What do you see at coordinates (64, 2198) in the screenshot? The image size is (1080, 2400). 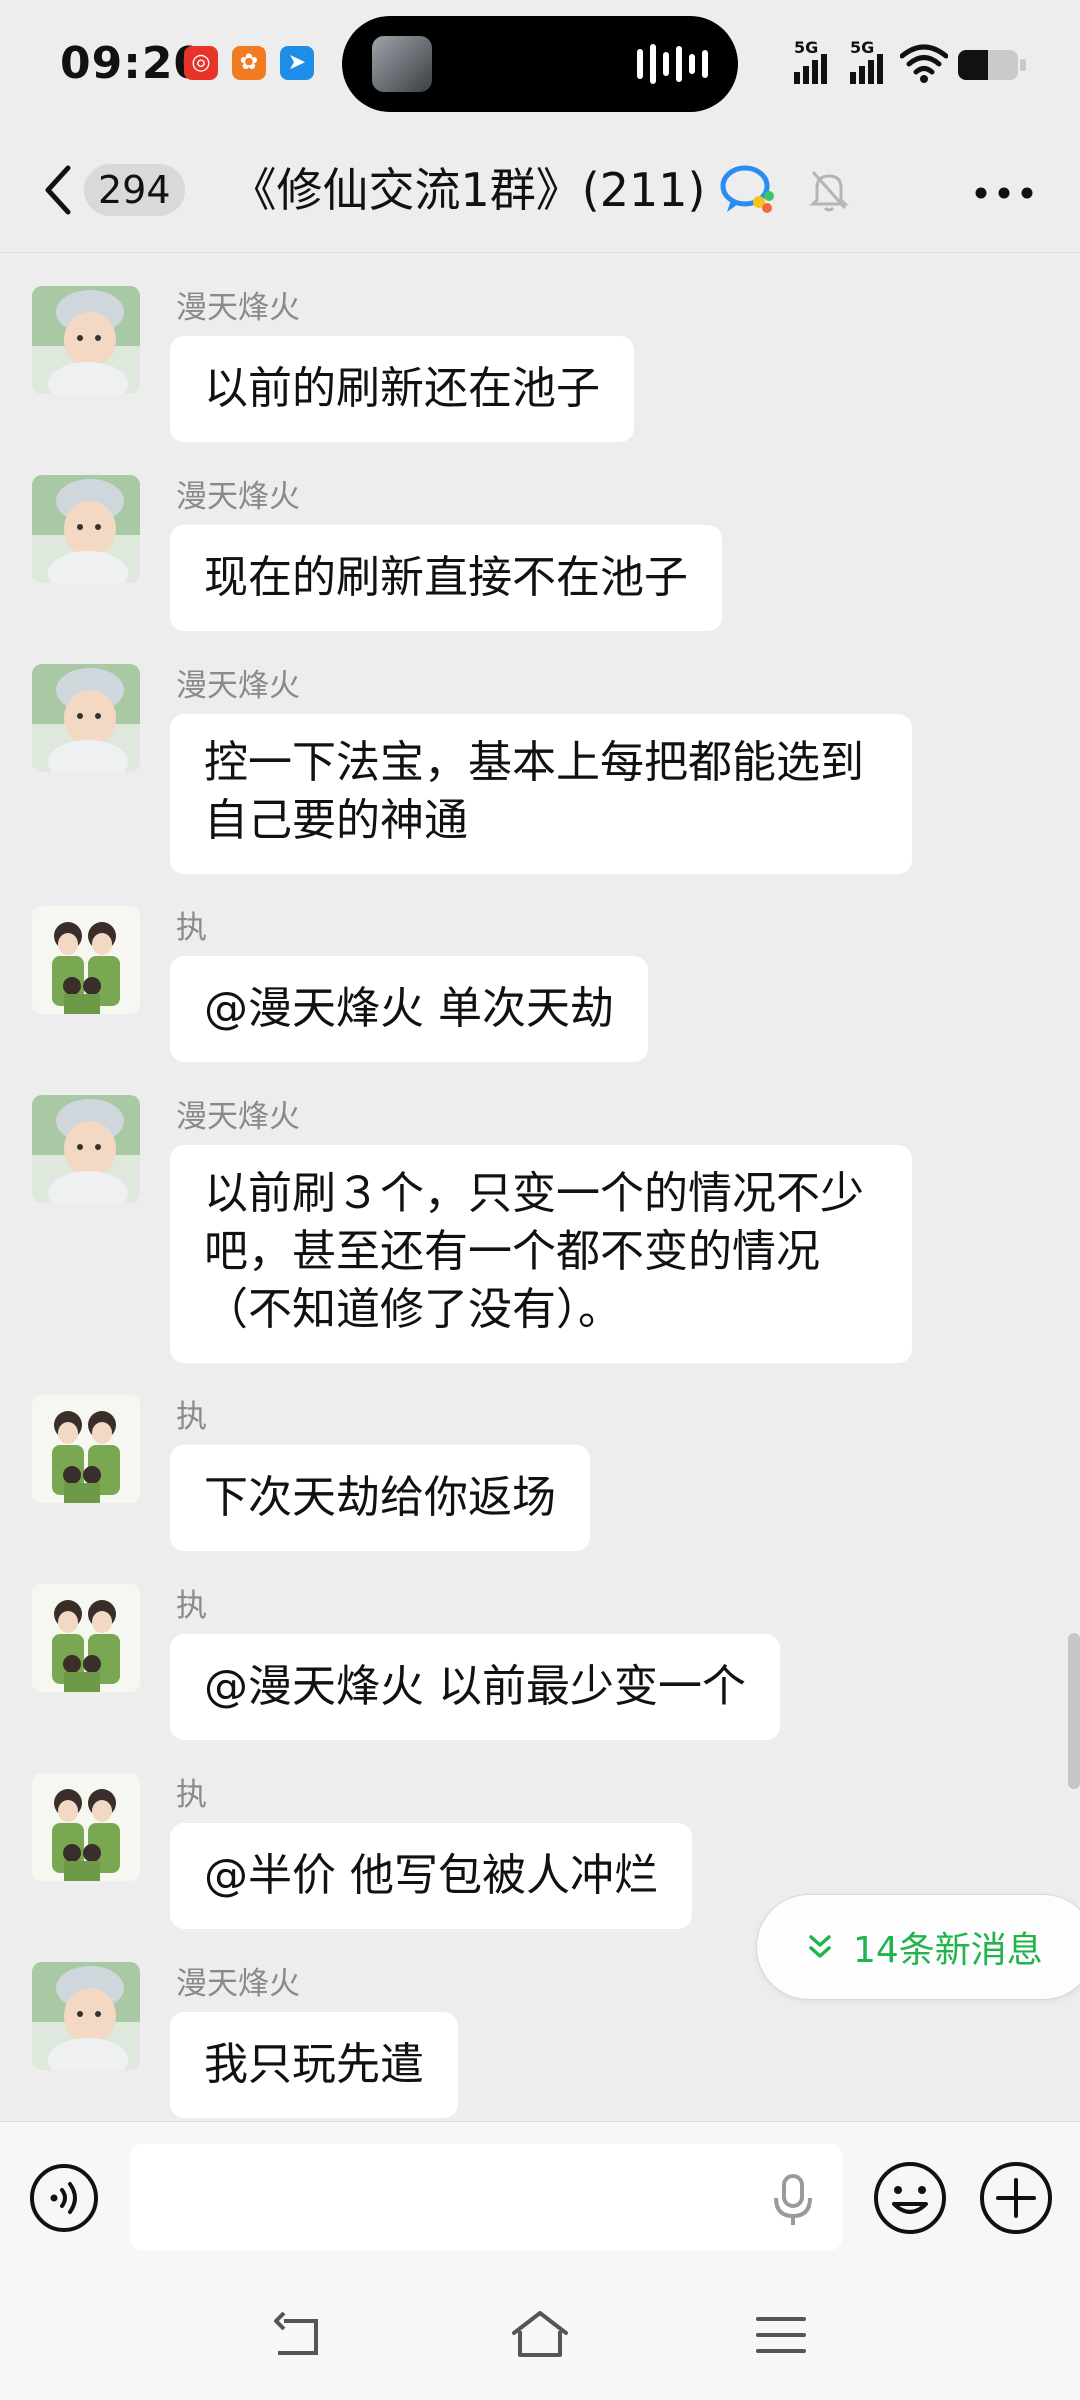 I see `voice-input-button` at bounding box center [64, 2198].